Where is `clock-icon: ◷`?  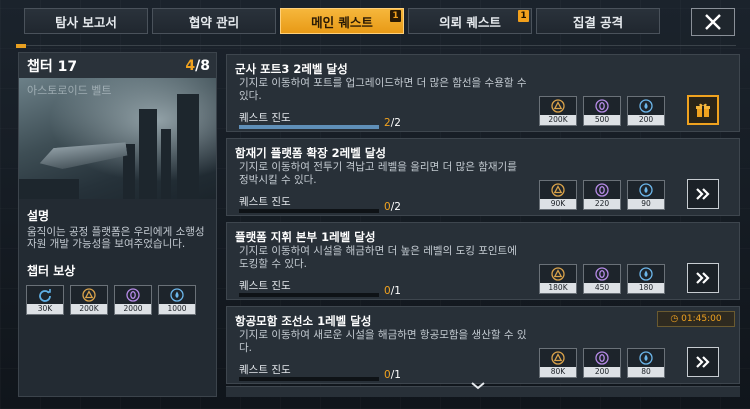 clock-icon: ◷ is located at coordinates (674, 319).